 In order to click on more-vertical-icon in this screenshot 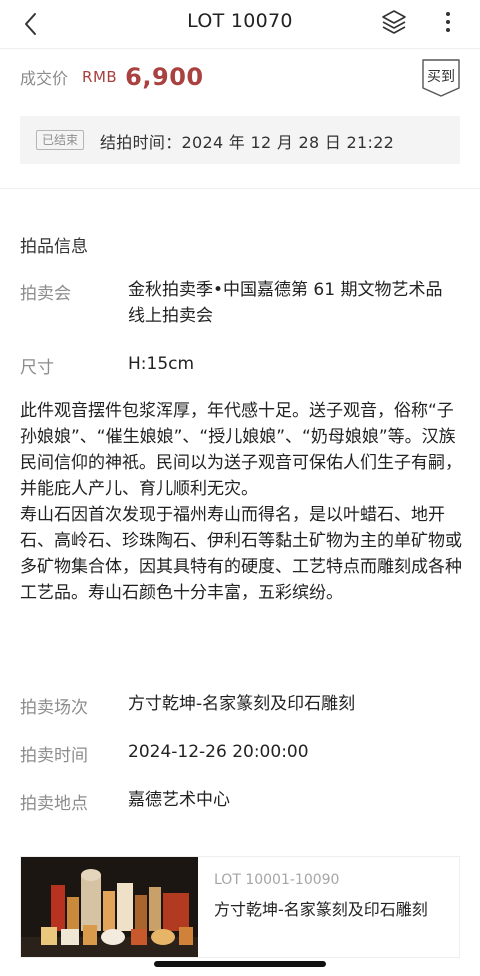, I will do `click(448, 22)`.